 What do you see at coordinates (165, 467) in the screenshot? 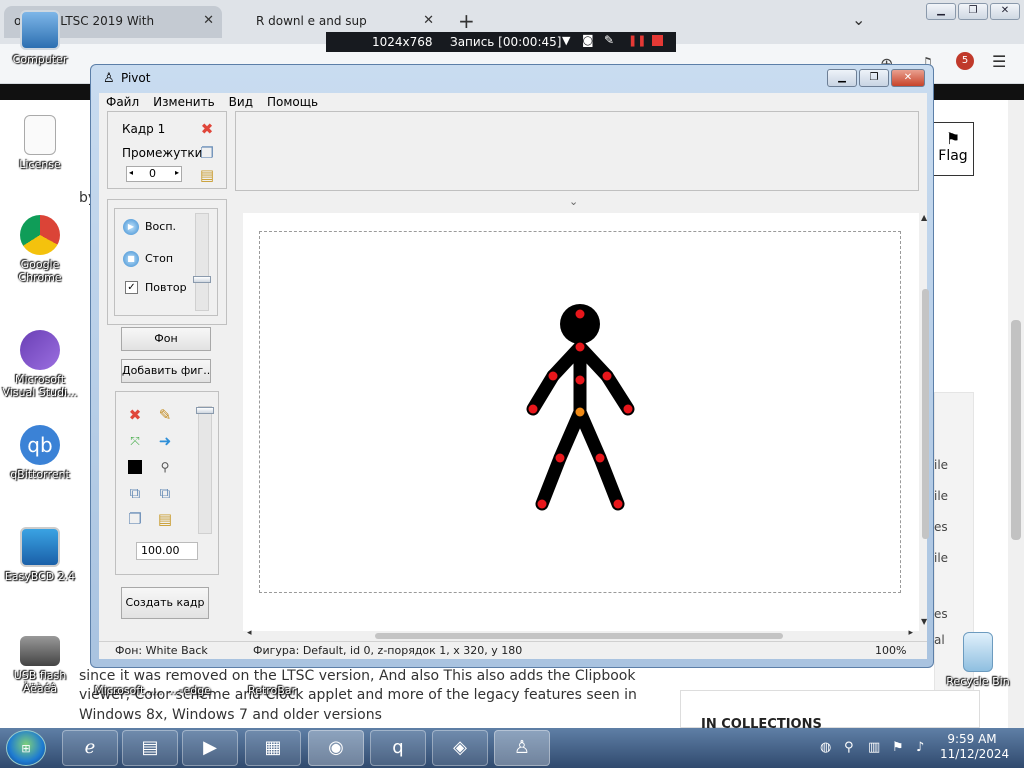
I see `edit-figure-icon: ⚲` at bounding box center [165, 467].